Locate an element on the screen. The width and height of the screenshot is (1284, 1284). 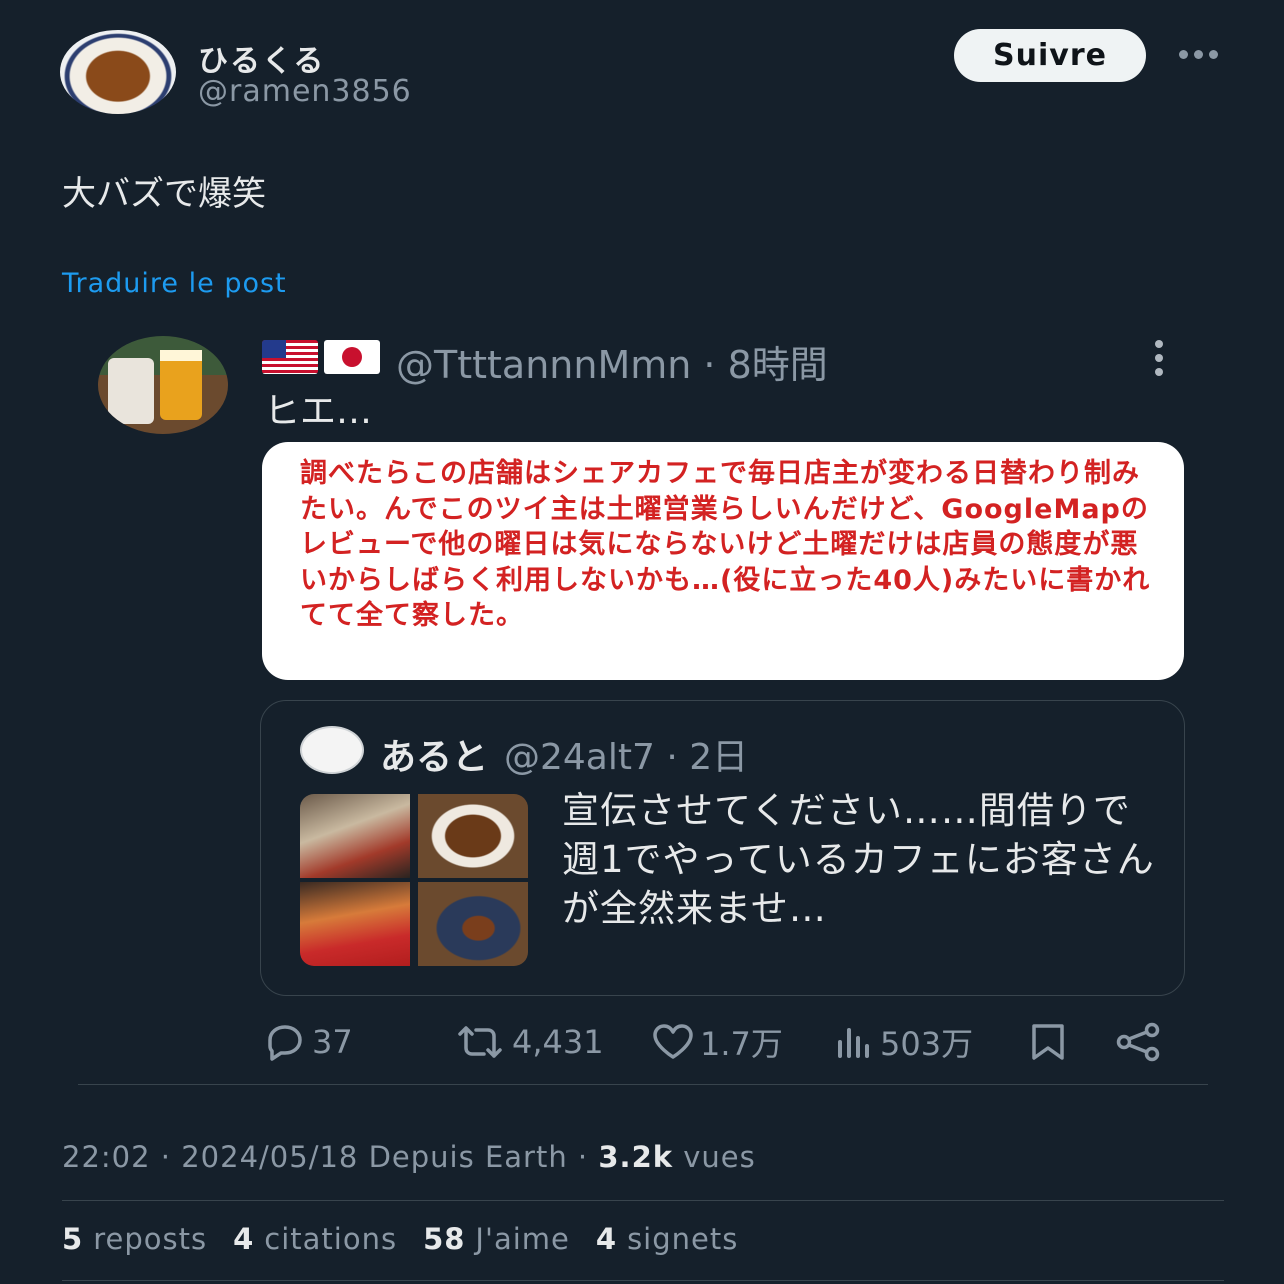
quoted-media-grid is located at coordinates (414, 880).